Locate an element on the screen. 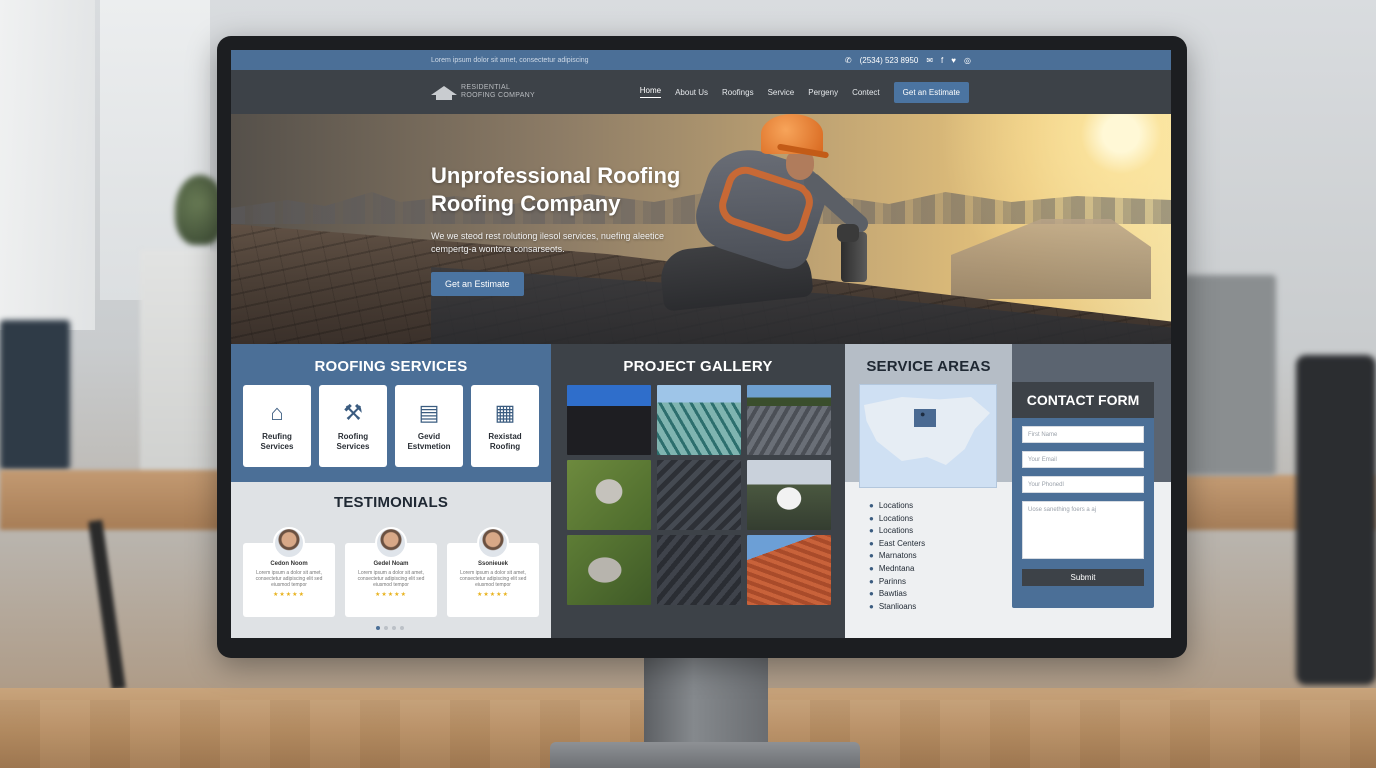 This screenshot has height=768, width=1376. location-name: Medntana is located at coordinates (896, 568).